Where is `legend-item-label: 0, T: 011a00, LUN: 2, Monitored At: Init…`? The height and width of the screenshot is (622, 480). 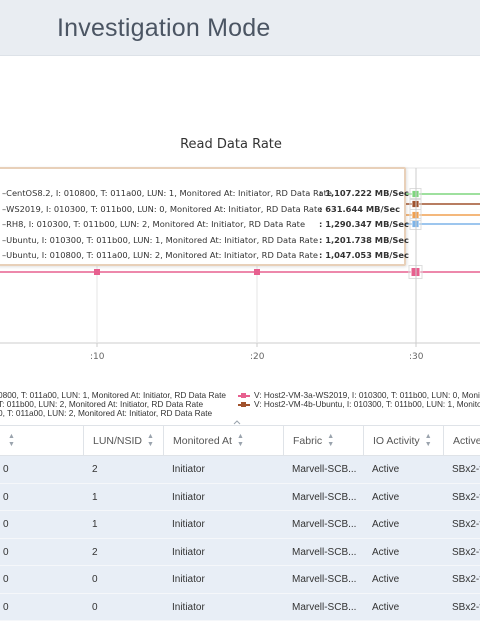
legend-item-label: 0, T: 011a00, LUN: 2, Monitored At: Init… is located at coordinates (106, 413).